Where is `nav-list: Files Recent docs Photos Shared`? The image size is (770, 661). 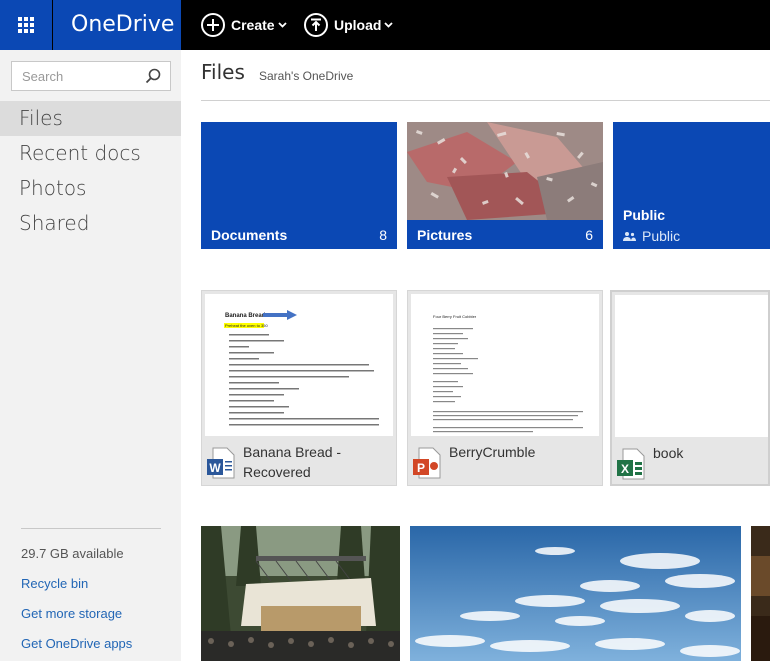
nav-list: Files Recent docs Photos Shared is located at coordinates (90, 171).